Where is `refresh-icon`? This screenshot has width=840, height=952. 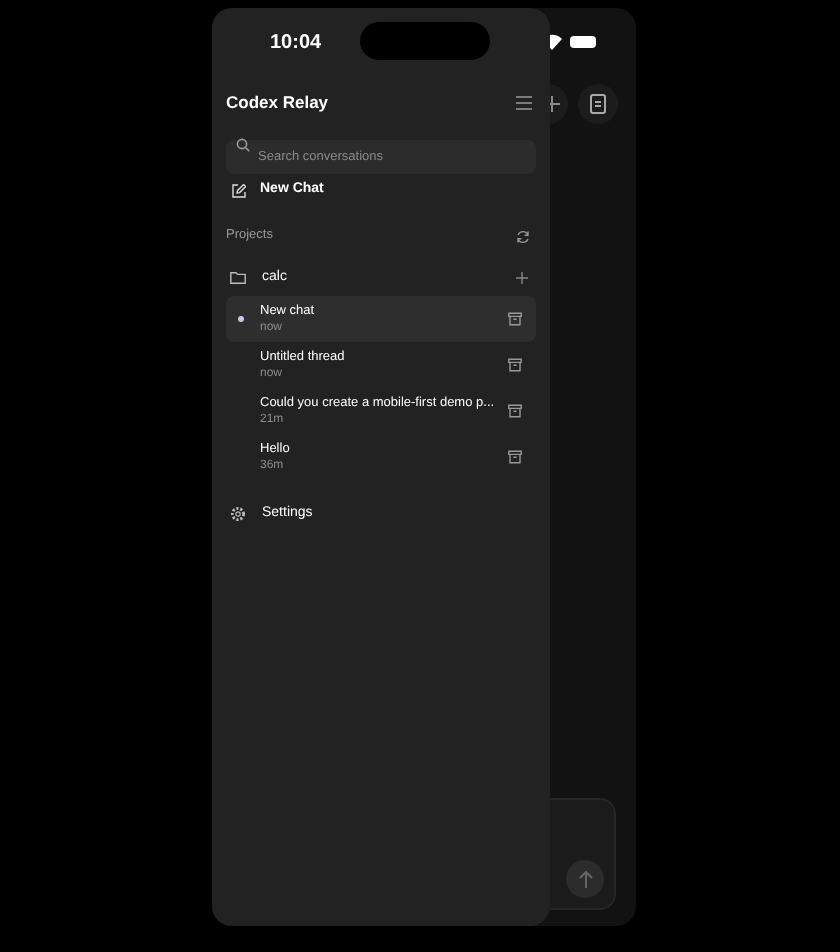
refresh-icon is located at coordinates (523, 236).